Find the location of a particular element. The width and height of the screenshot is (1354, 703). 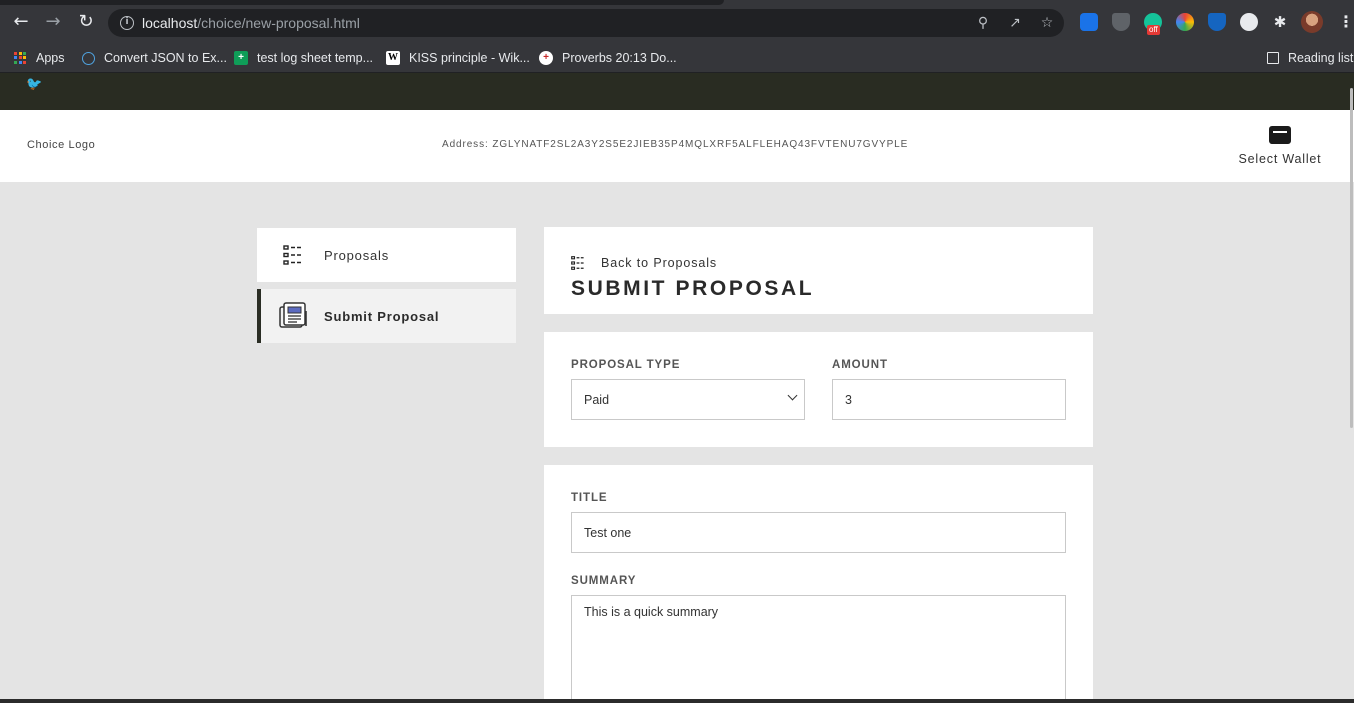

title-input: Test one is located at coordinates (818, 532).